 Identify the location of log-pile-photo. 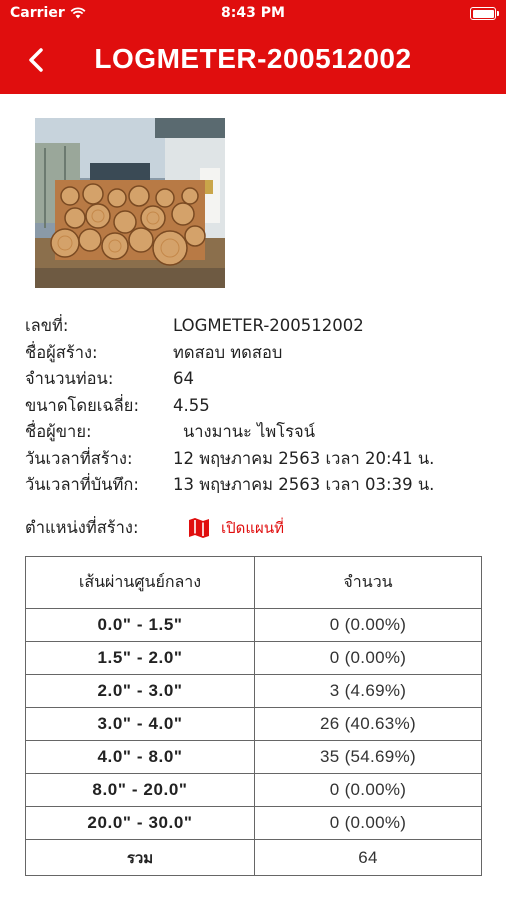
(130, 203).